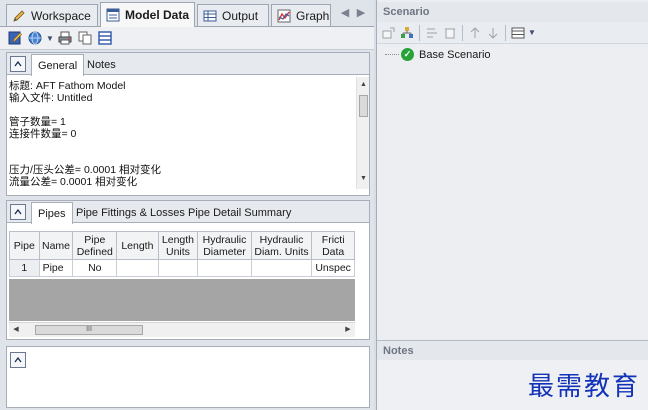 Image resolution: width=648 pixels, height=410 pixels. What do you see at coordinates (362, 133) in the screenshot?
I see `general-vertical-scrollbar: ▲ ▼` at bounding box center [362, 133].